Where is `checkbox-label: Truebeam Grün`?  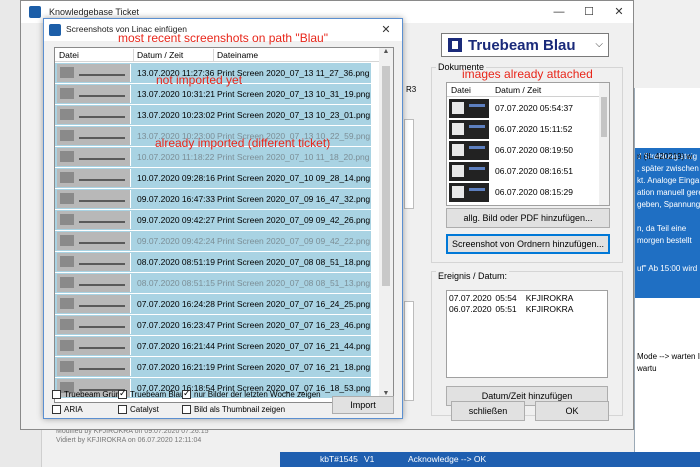 checkbox-label: Truebeam Grün is located at coordinates (92, 394).